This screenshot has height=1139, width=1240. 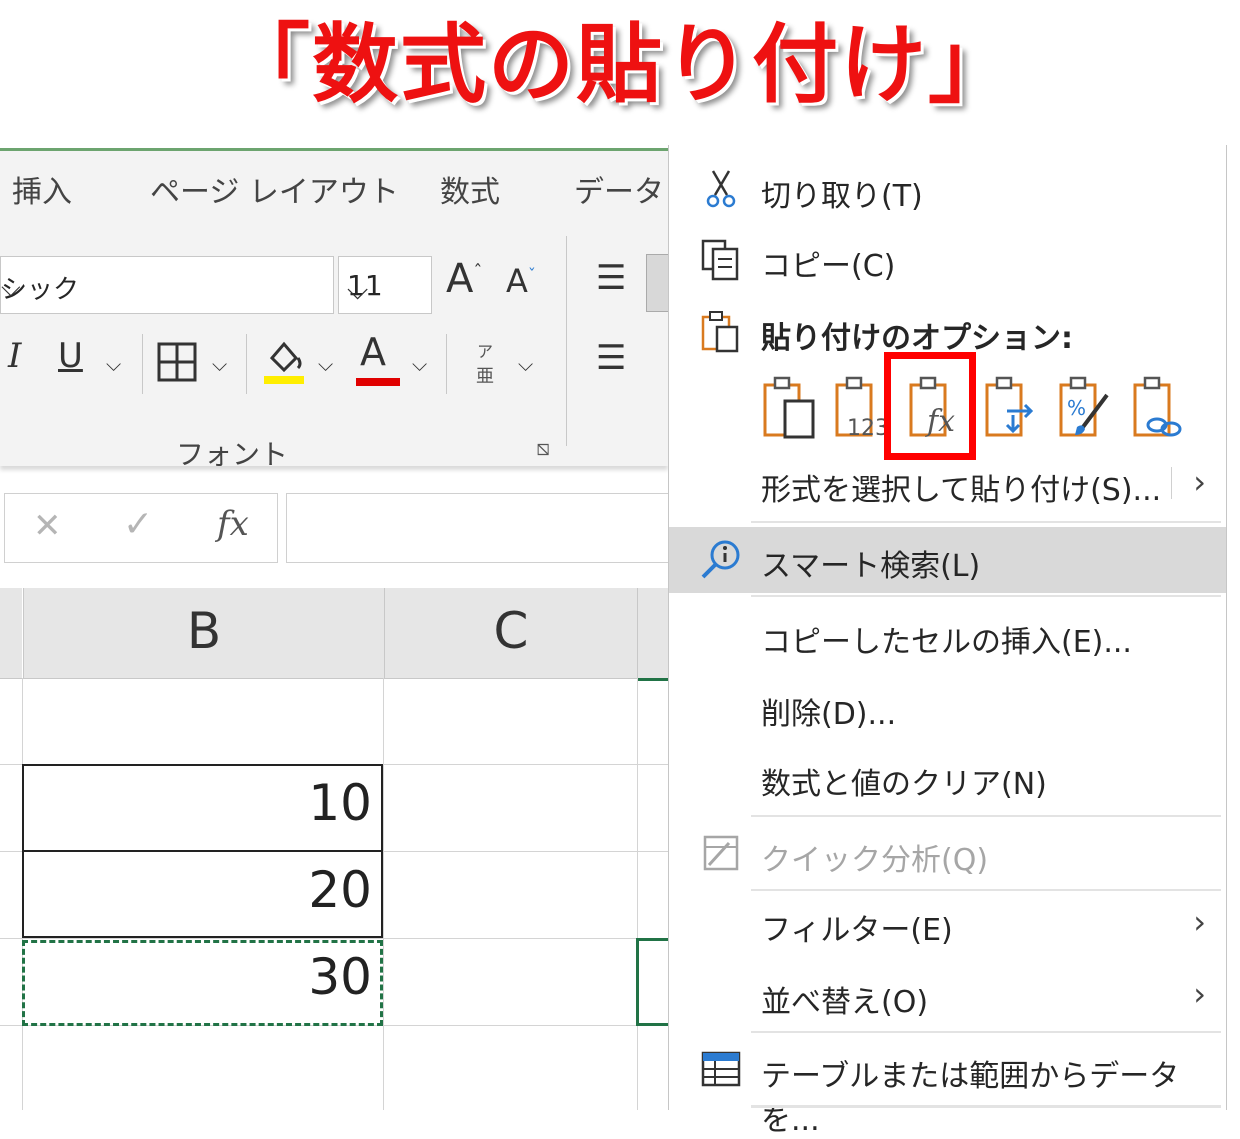 I want to click on cell-b4: 20, so click(x=201, y=890).